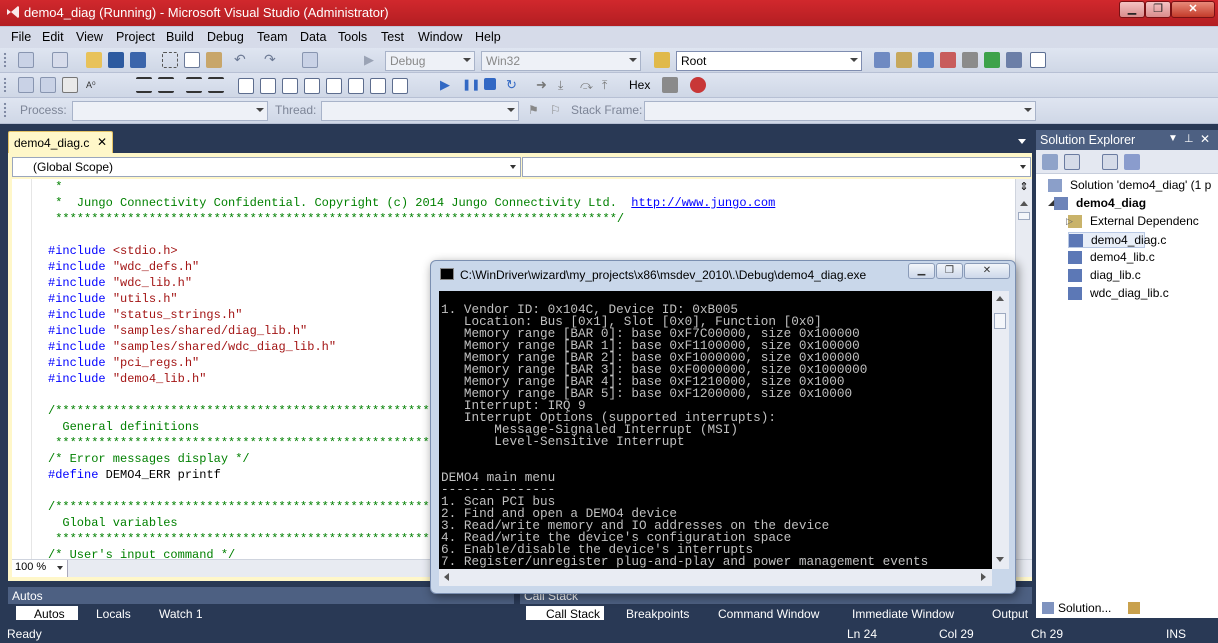 The height and width of the screenshot is (643, 1218). I want to click on scroll-left-arrow, so click(446, 577).